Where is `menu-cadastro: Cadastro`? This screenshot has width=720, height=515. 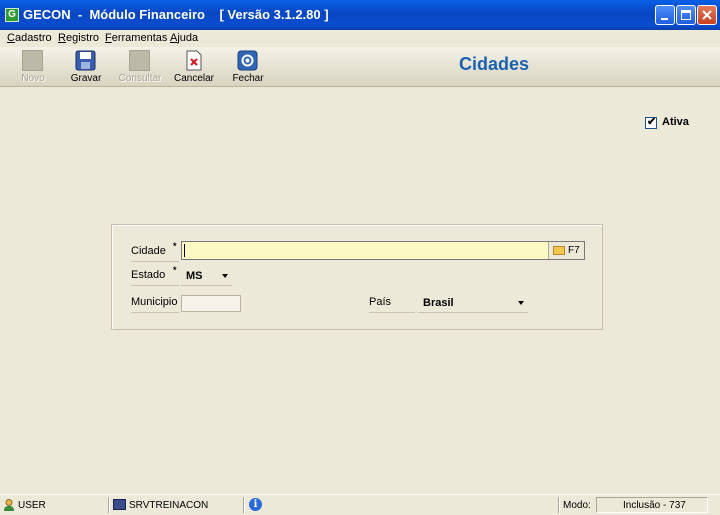
menu-cadastro: Cadastro is located at coordinates (29, 38).